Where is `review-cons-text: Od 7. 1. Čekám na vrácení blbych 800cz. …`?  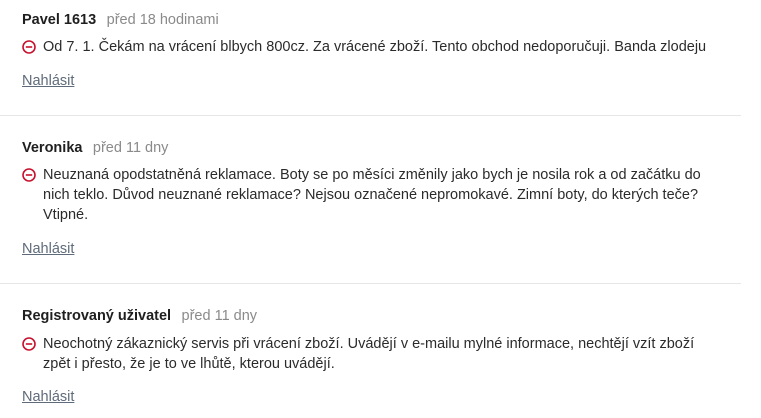 review-cons-text: Od 7. 1. Čekám na vrácení blbych 800cz. … is located at coordinates (375, 47).